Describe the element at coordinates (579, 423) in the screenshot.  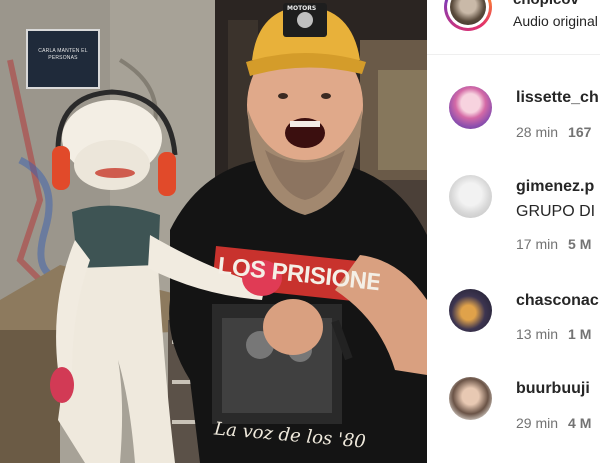
I see `comment-likes: 4 M` at that location.